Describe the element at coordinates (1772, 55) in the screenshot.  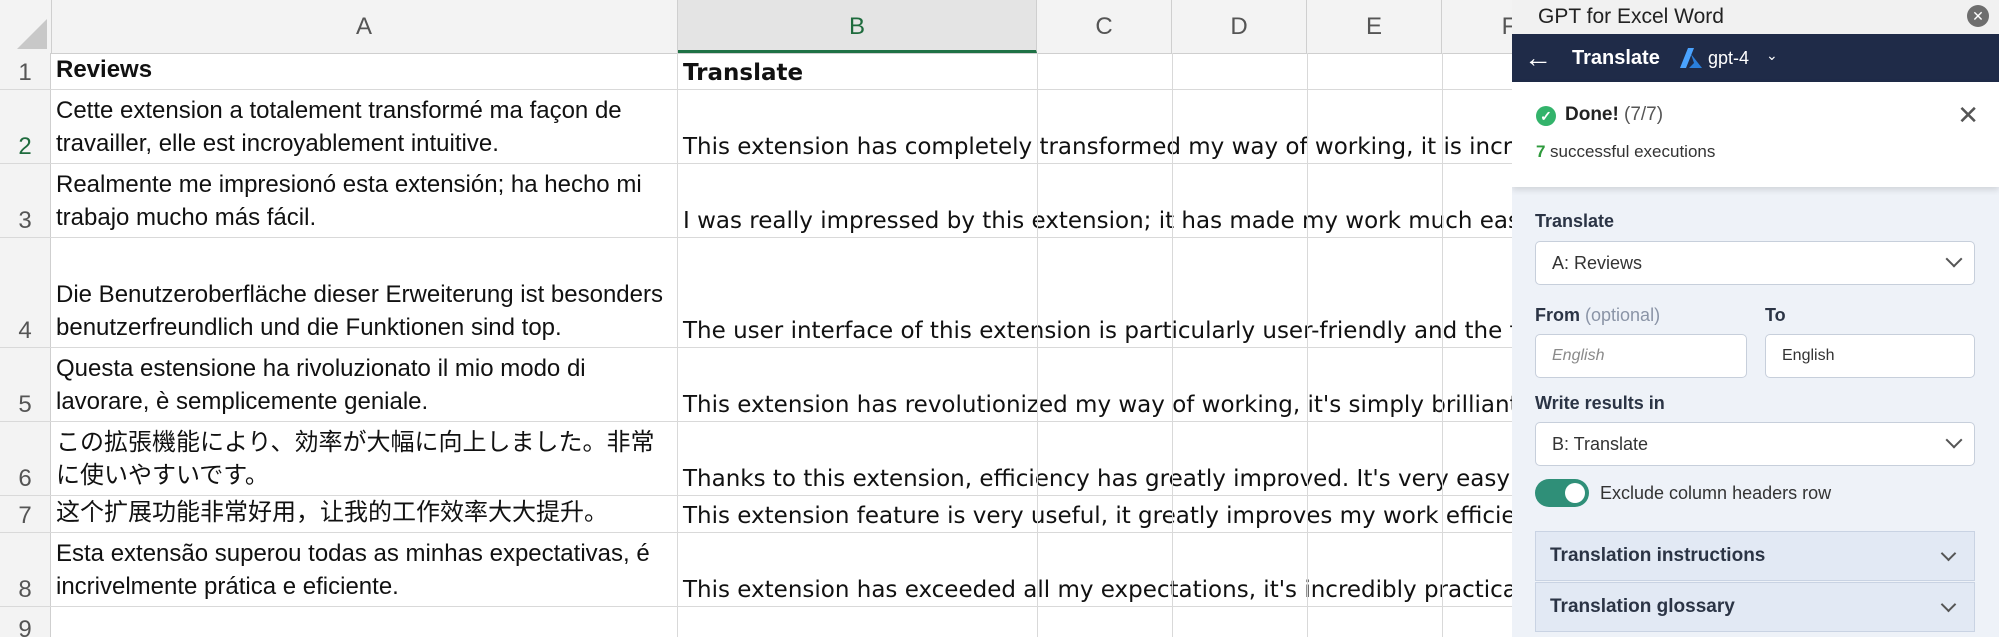
I see `chevron-down-icon: ⌄` at that location.